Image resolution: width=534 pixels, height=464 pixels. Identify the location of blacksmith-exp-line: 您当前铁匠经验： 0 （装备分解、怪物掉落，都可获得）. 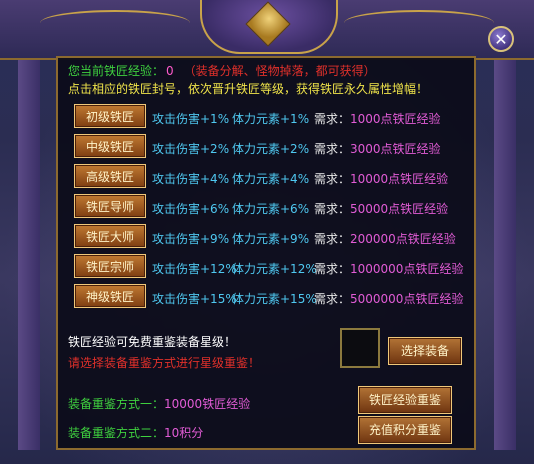
(222, 70).